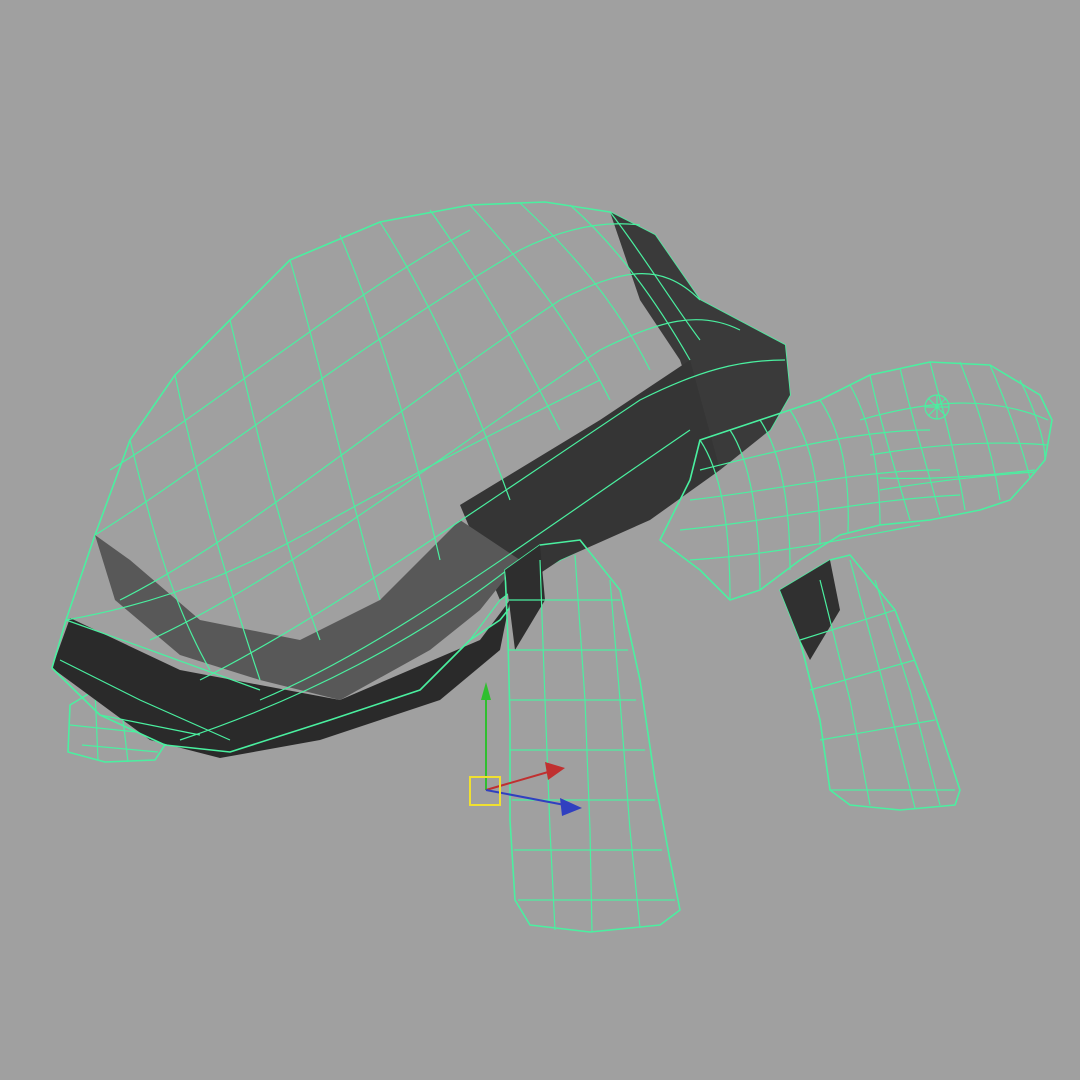 The width and height of the screenshot is (1080, 1080). What do you see at coordinates (525, 749) in the screenshot?
I see `move-manipulator` at bounding box center [525, 749].